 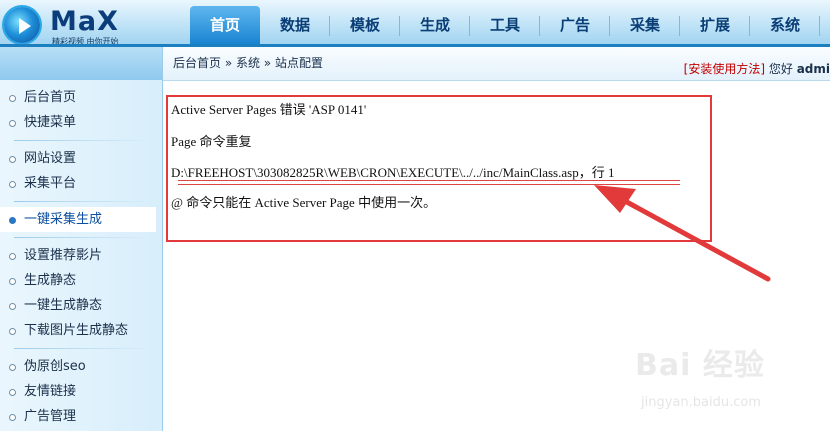 I want to click on sidebar-group-2: 网站设置 采集平台, so click(x=81, y=171).